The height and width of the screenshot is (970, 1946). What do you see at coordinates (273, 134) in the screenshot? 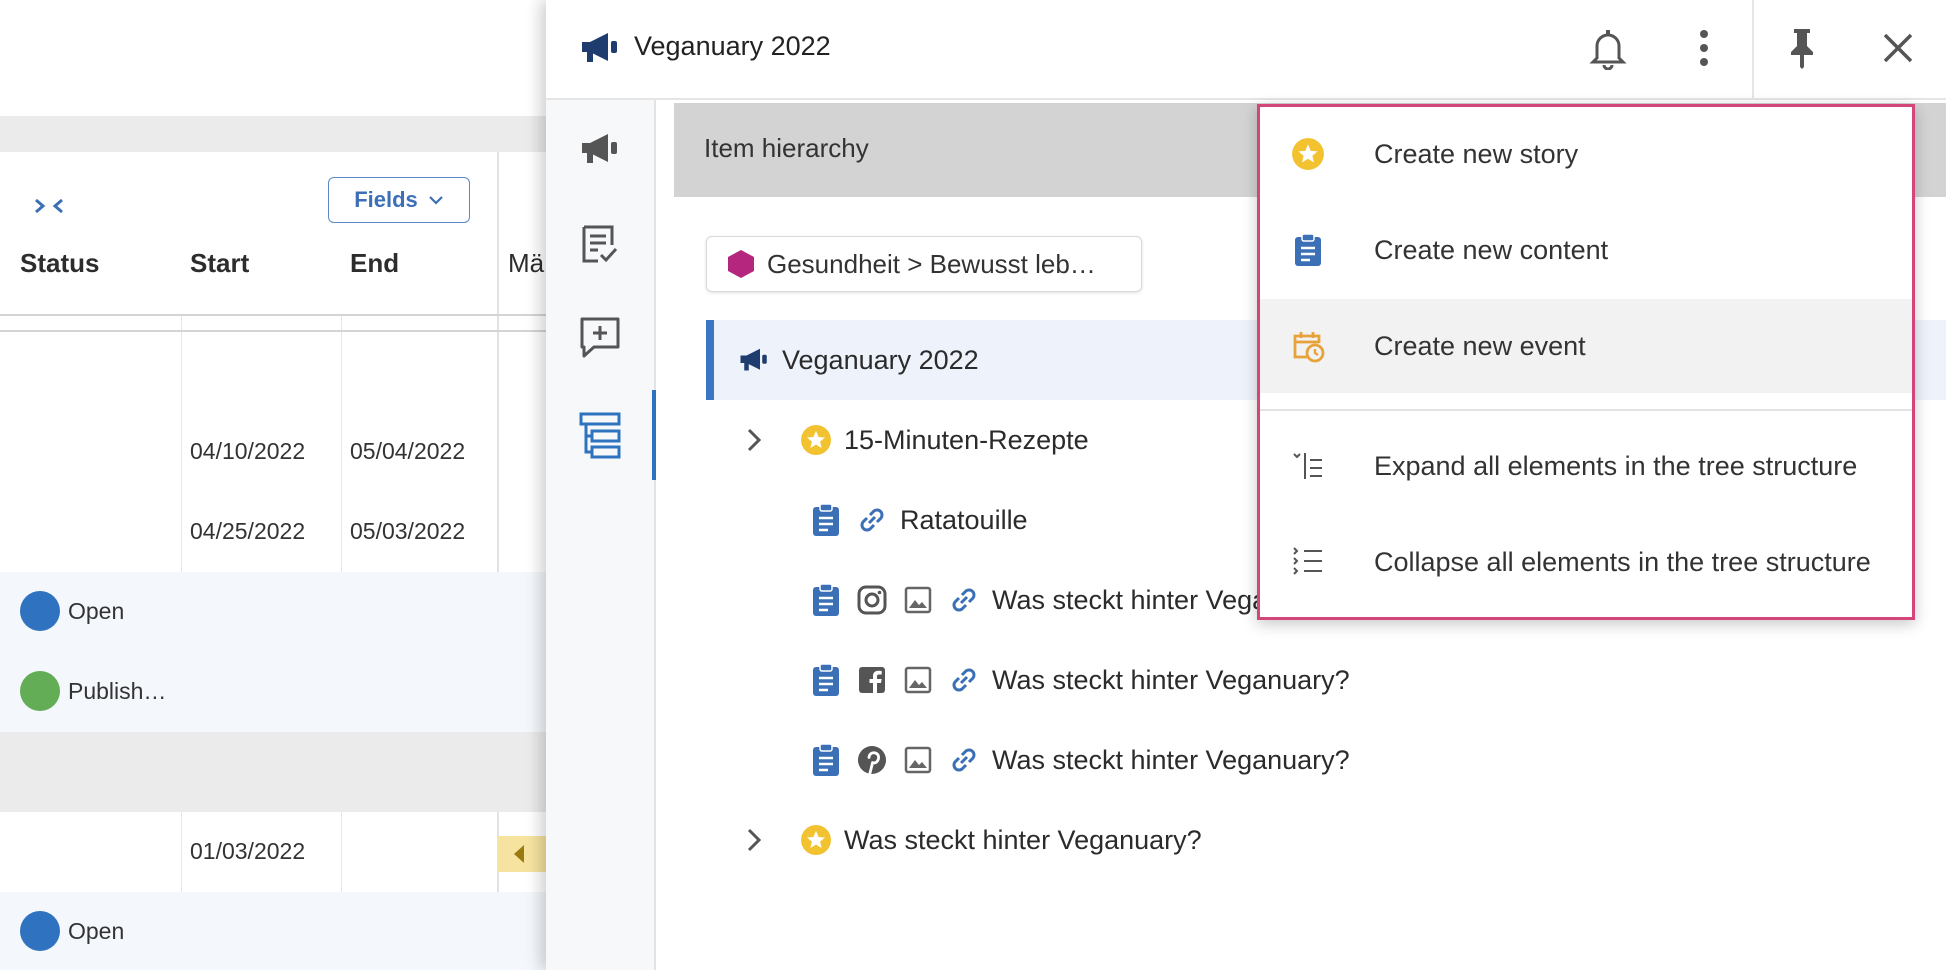
I see `table-toolbar-band` at bounding box center [273, 134].